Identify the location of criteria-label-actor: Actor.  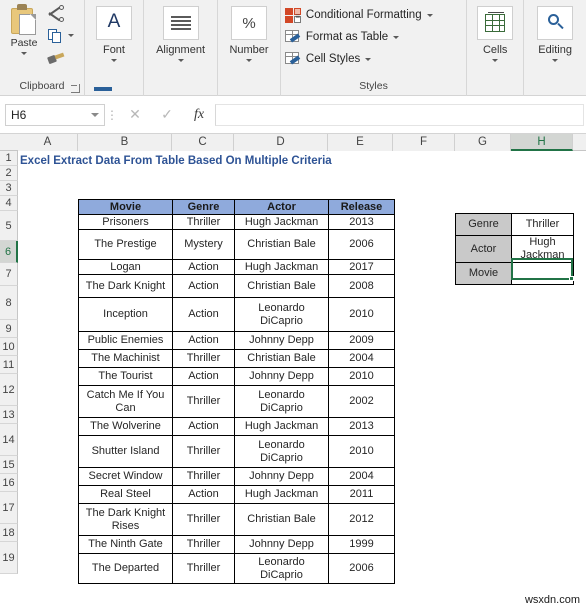
(483, 249).